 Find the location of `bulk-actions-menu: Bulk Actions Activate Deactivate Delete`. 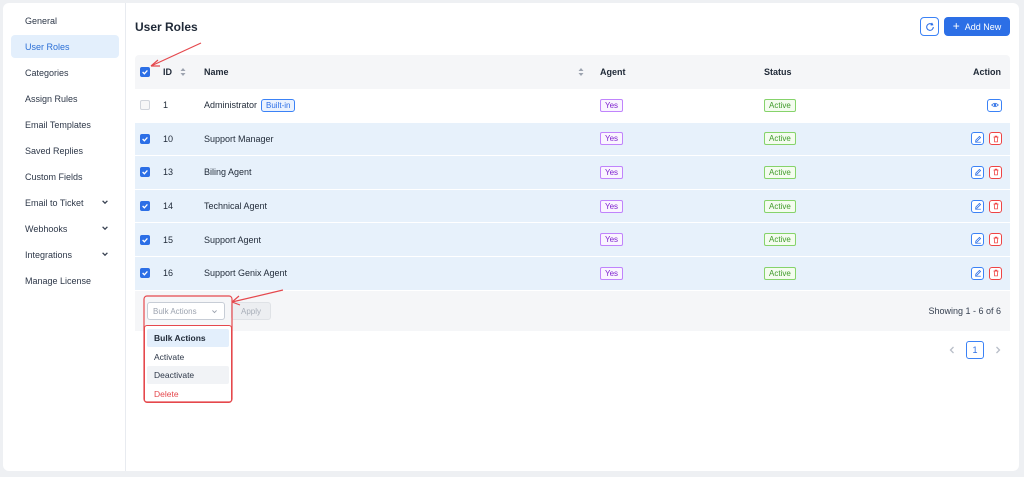

bulk-actions-menu: Bulk Actions Activate Deactivate Delete is located at coordinates (188, 364).